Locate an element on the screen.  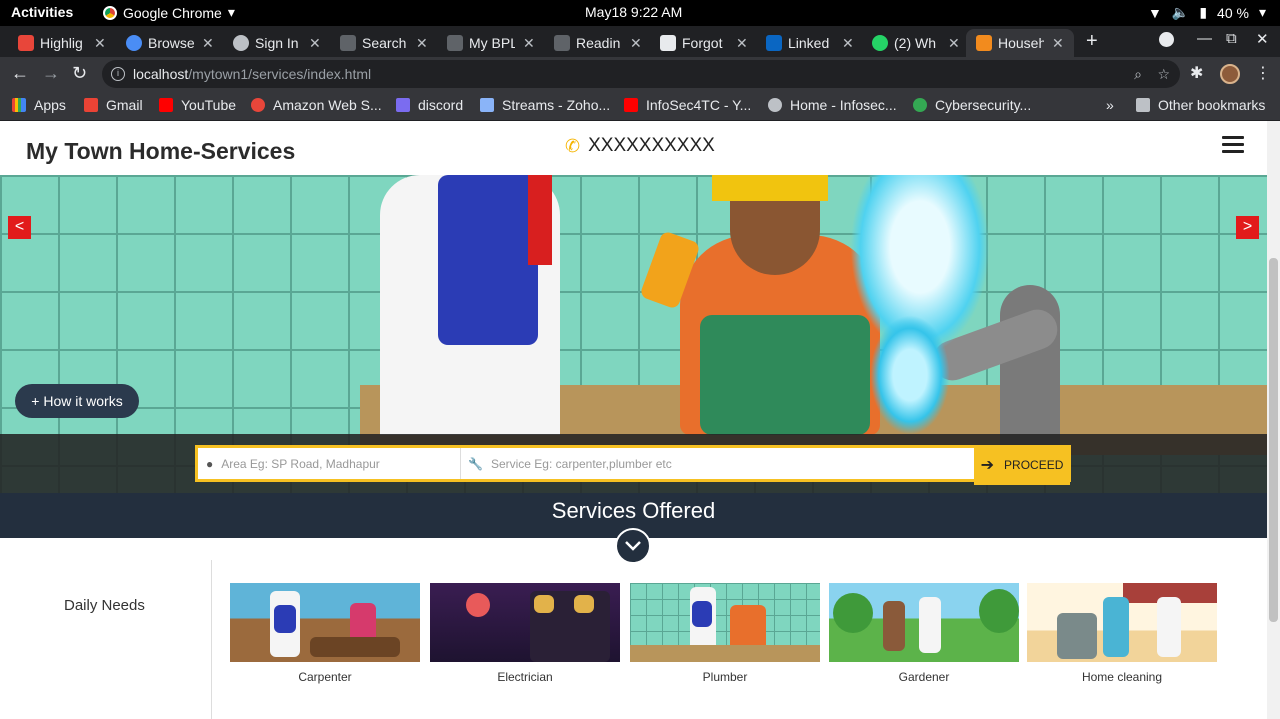
tab-title: Linked is located at coordinates (809, 43).